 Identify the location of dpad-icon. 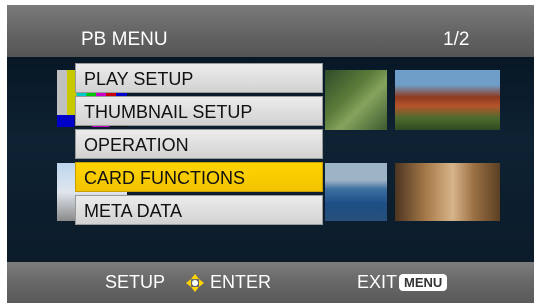
(195, 283).